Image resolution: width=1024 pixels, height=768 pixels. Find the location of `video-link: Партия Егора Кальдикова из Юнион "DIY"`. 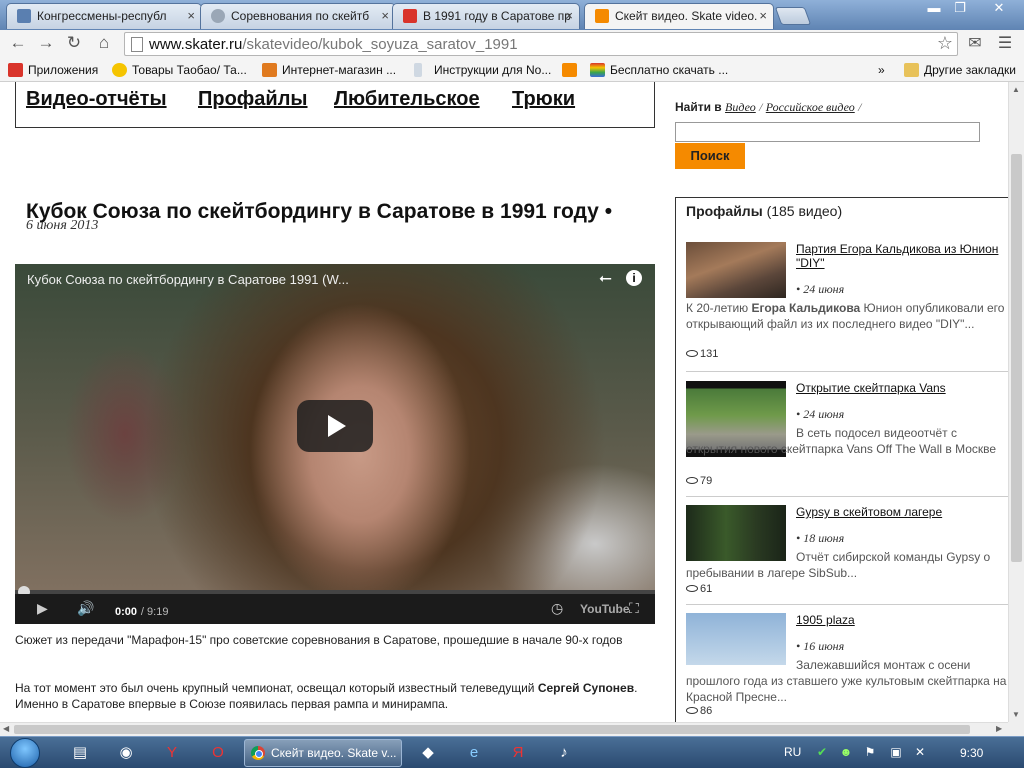

video-link: Партия Егора Кальдикова из Юнион "DIY" is located at coordinates (901, 256).